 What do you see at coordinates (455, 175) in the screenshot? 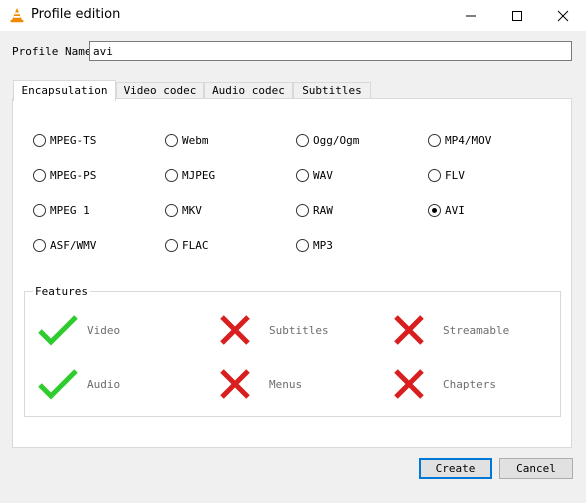
I see `radio-label: FLV` at bounding box center [455, 175].